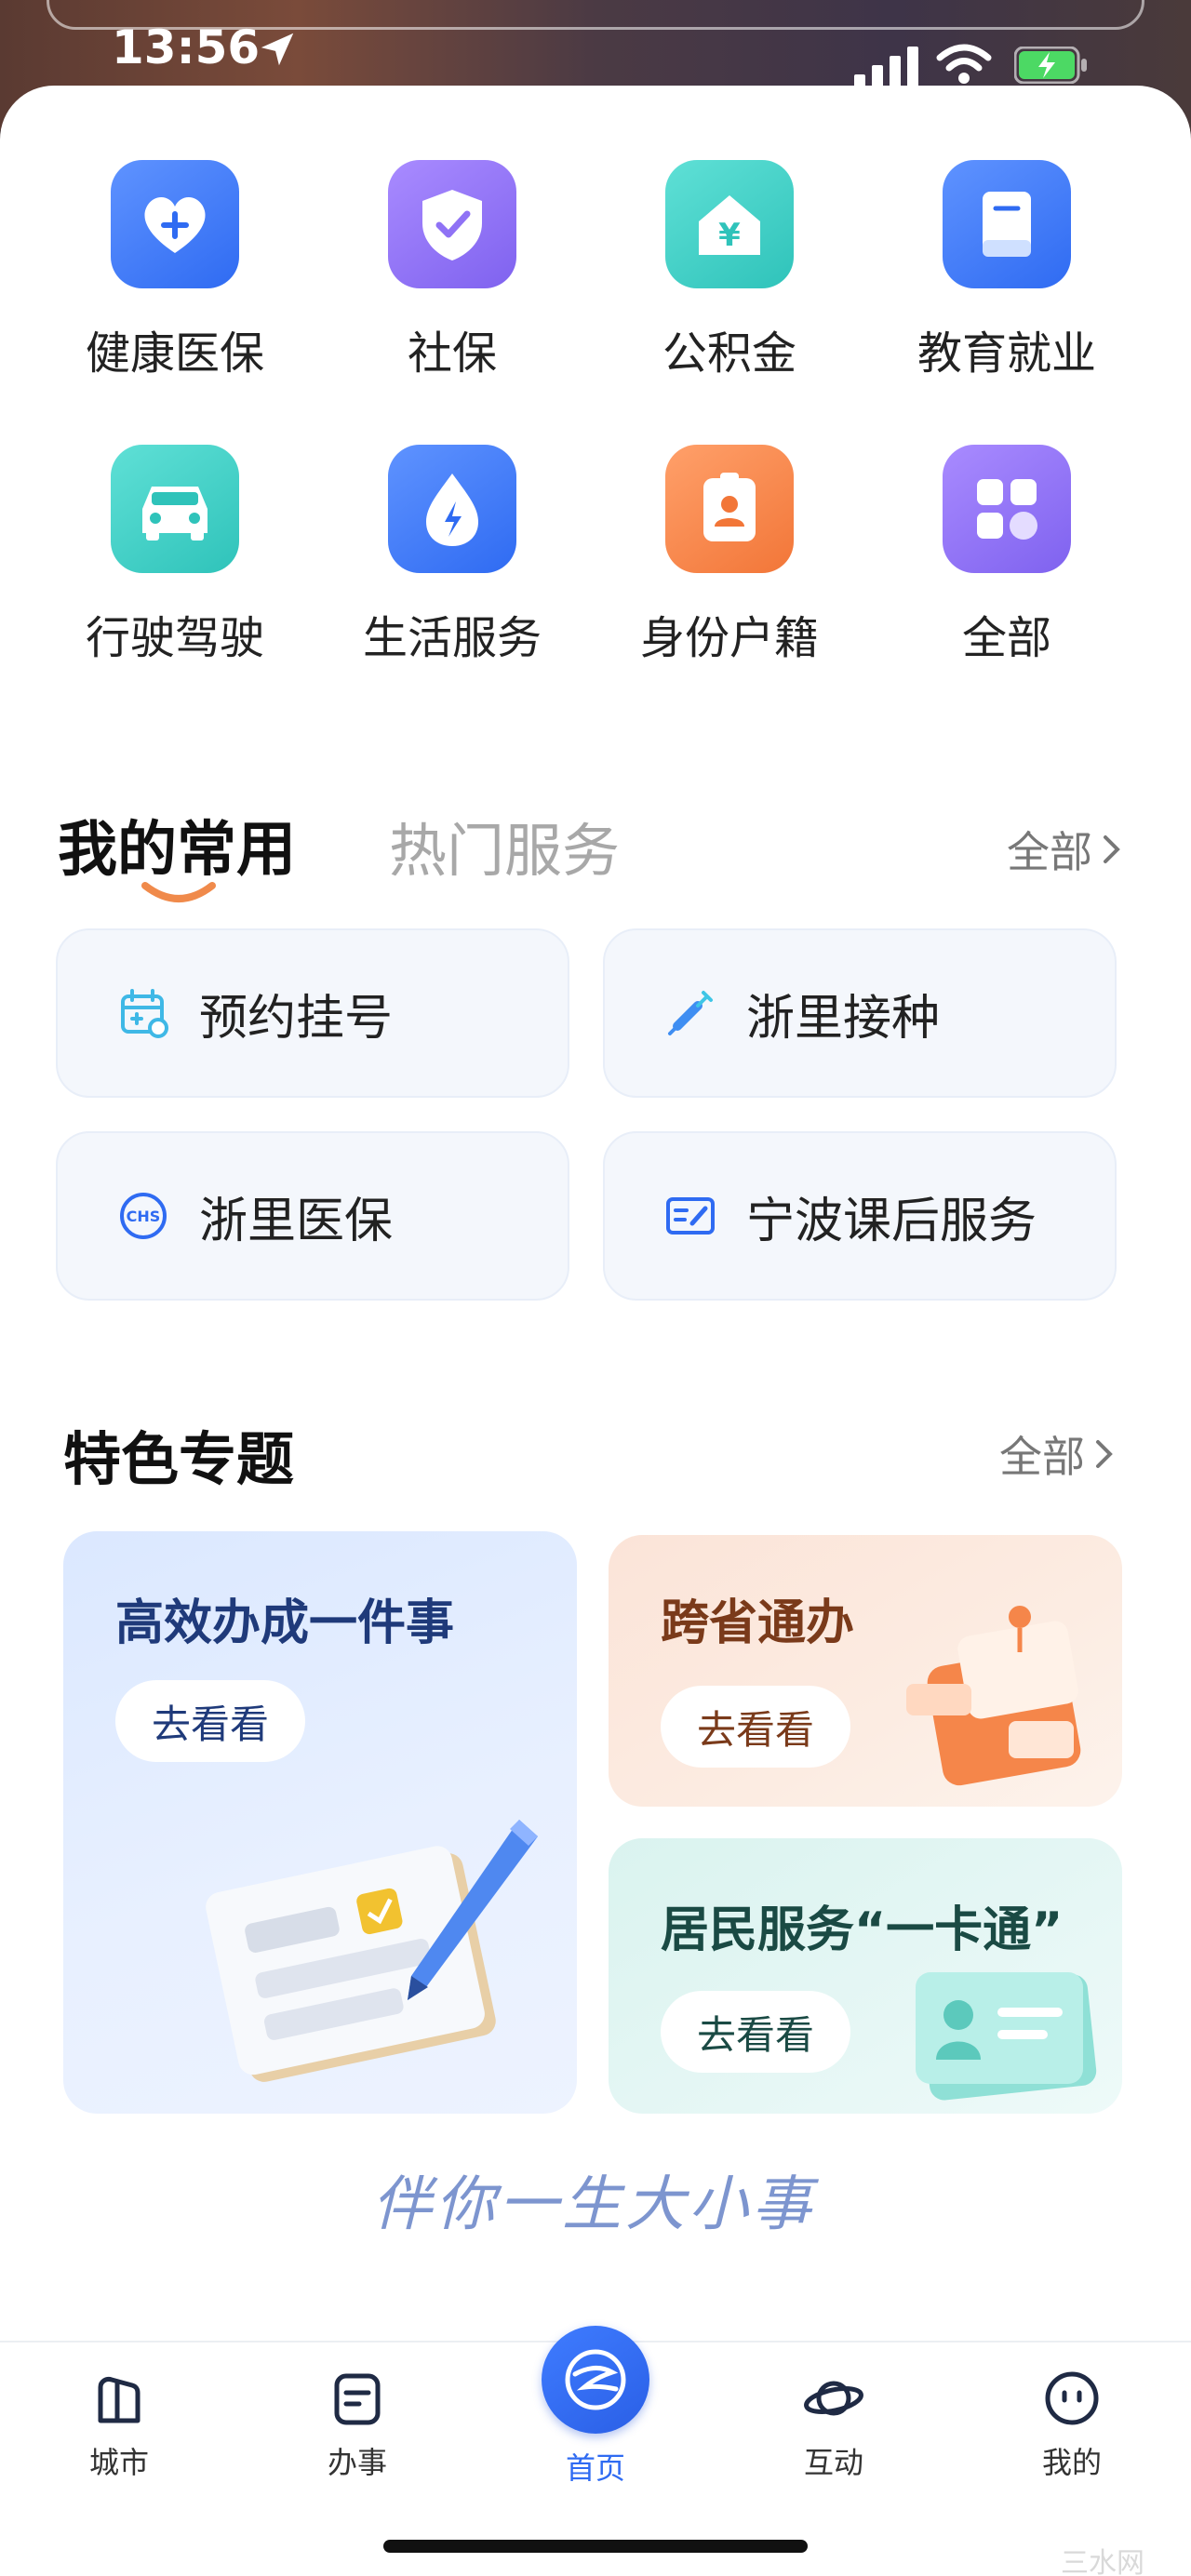 This screenshot has width=1191, height=2576. Describe the element at coordinates (886, 67) in the screenshot. I see `signal-icon` at that location.